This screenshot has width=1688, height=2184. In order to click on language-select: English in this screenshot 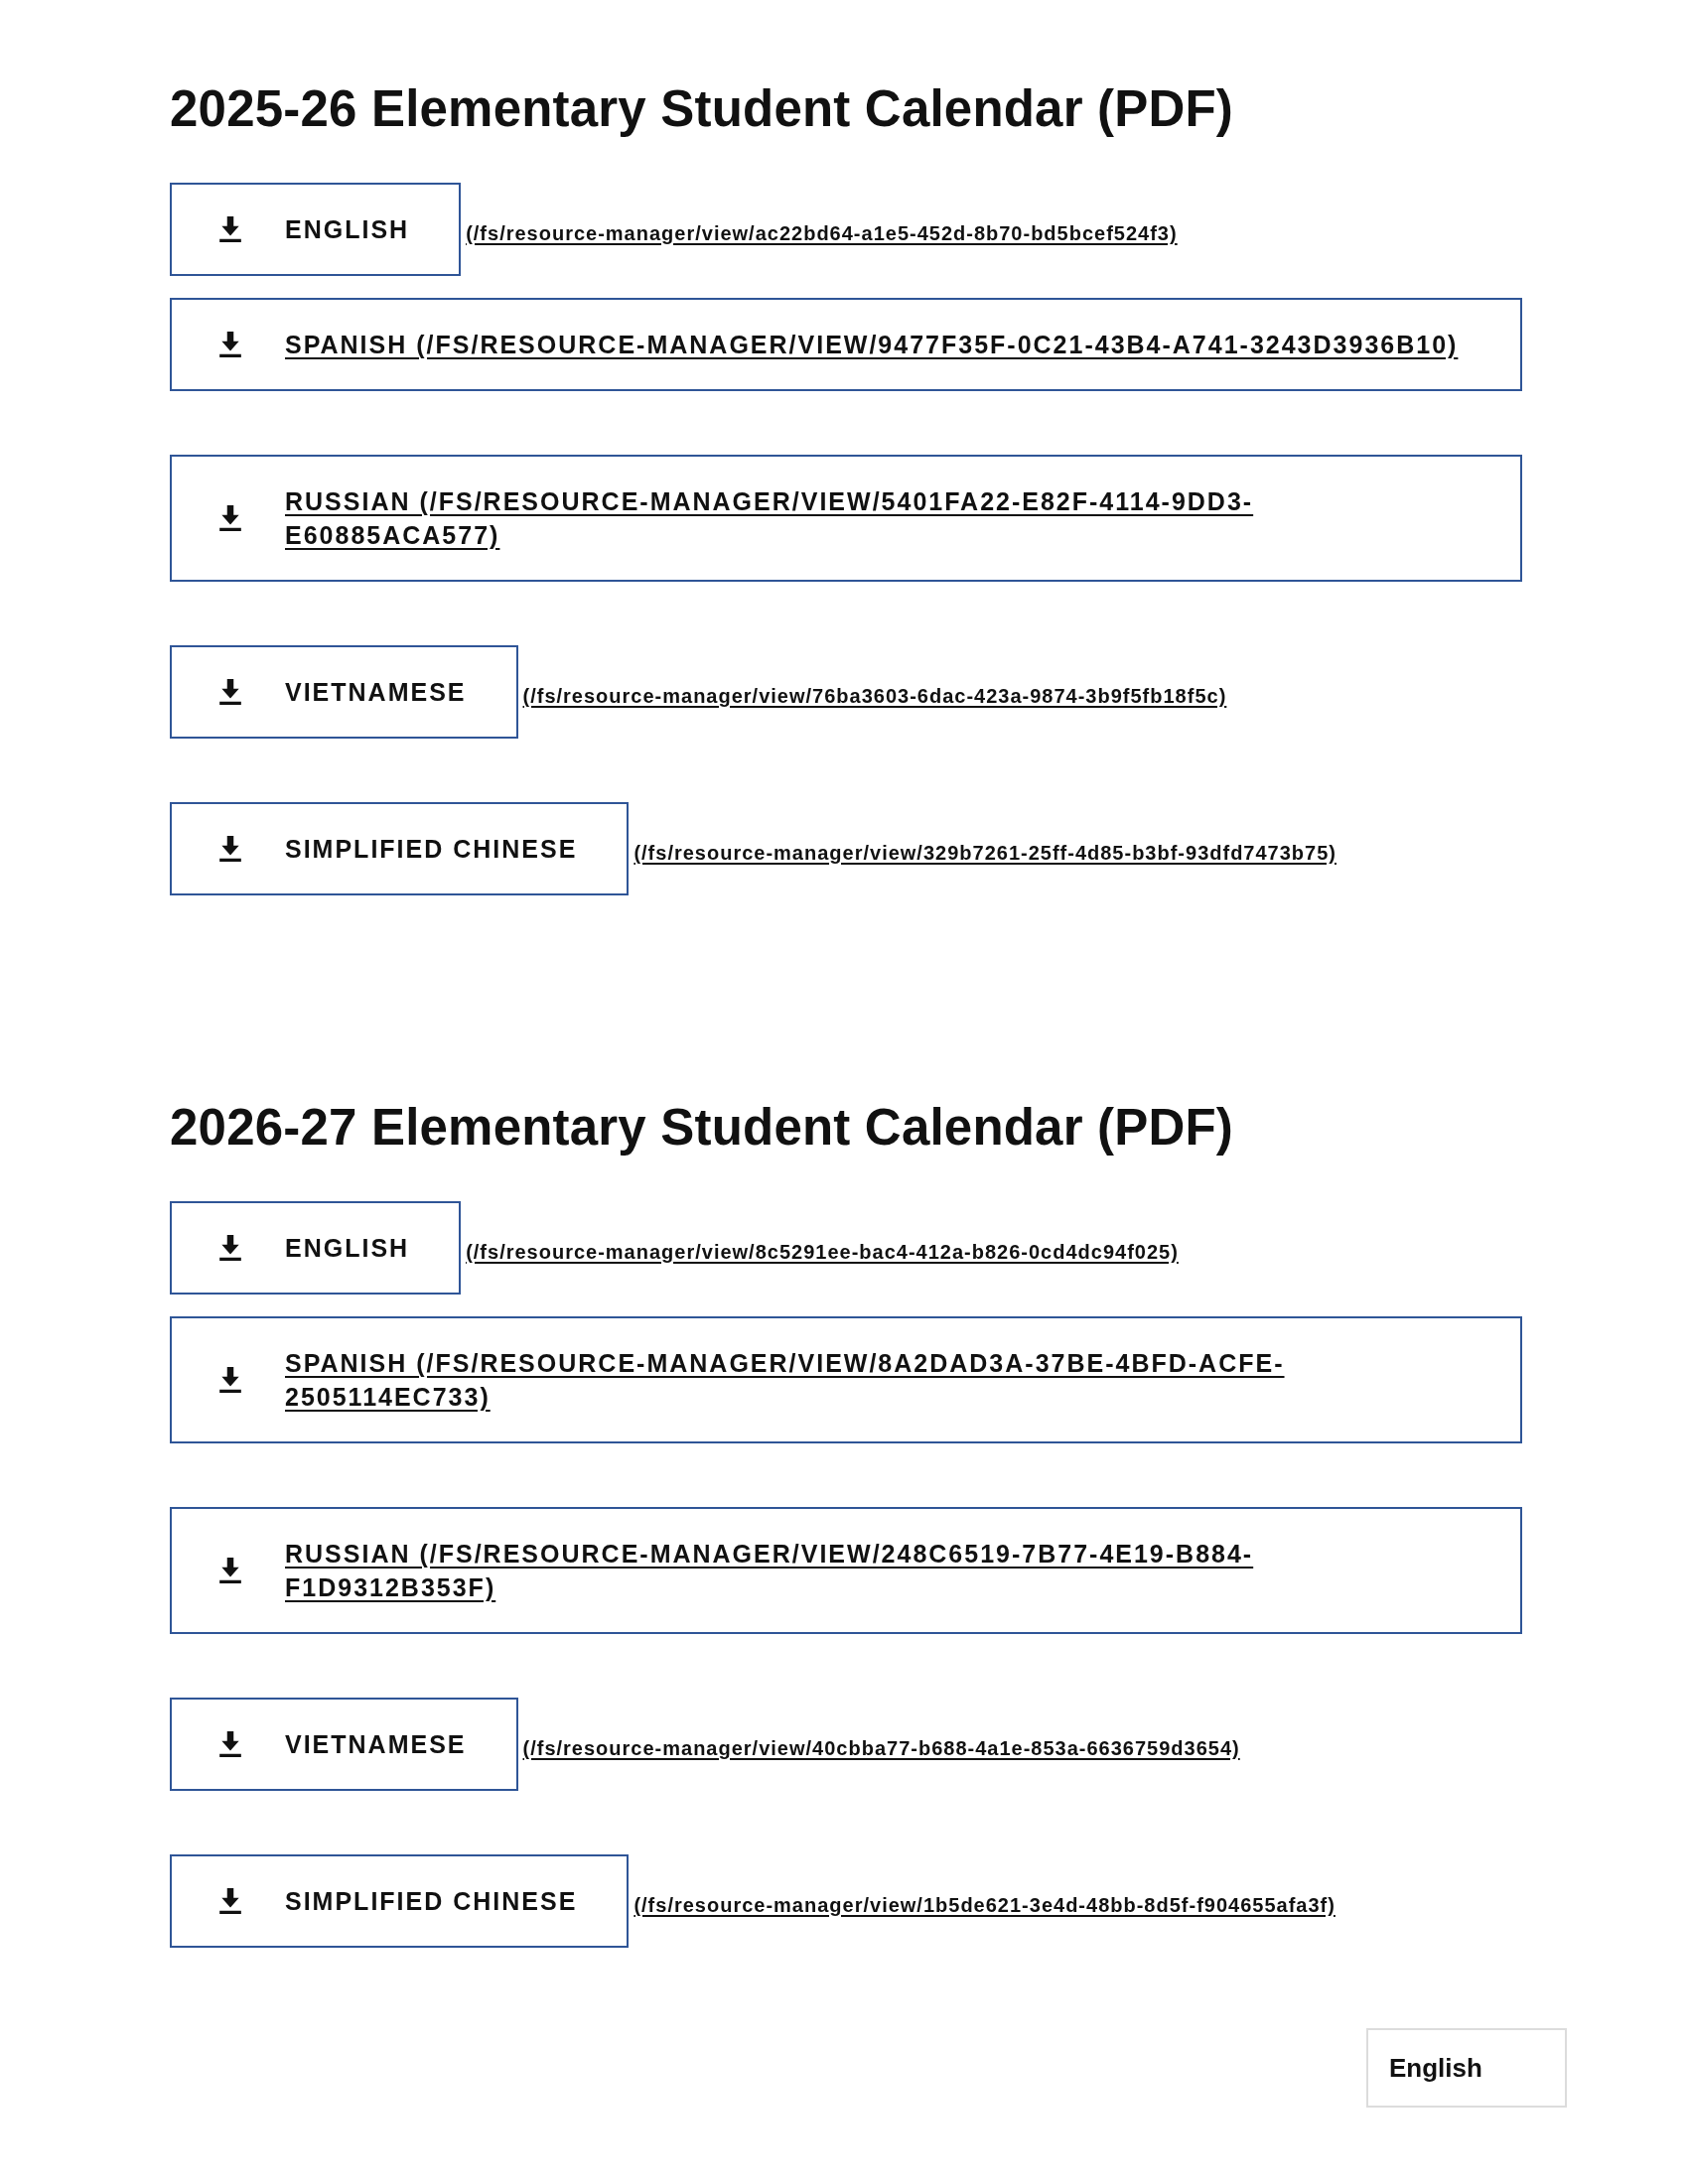, I will do `click(1466, 2068)`.